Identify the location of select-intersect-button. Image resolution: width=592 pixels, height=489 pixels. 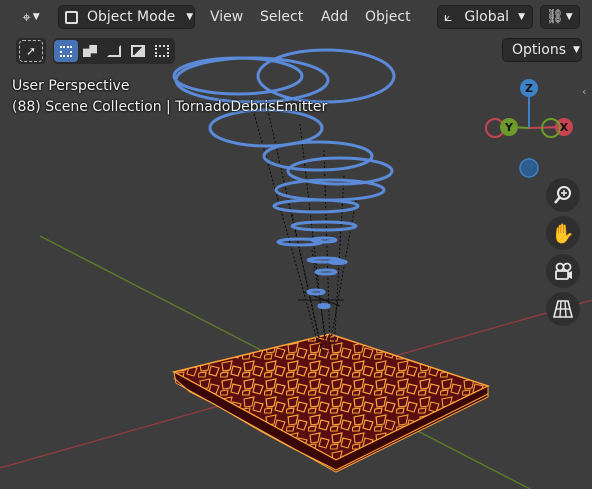
(162, 51).